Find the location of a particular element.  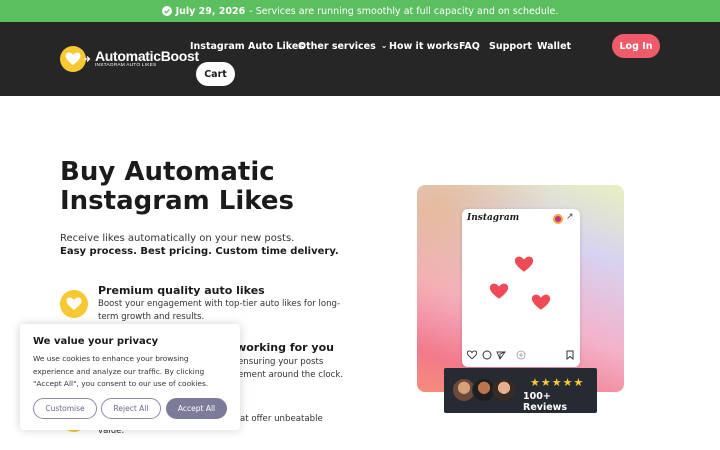

rating-stars: ★★★★★ is located at coordinates (557, 382).